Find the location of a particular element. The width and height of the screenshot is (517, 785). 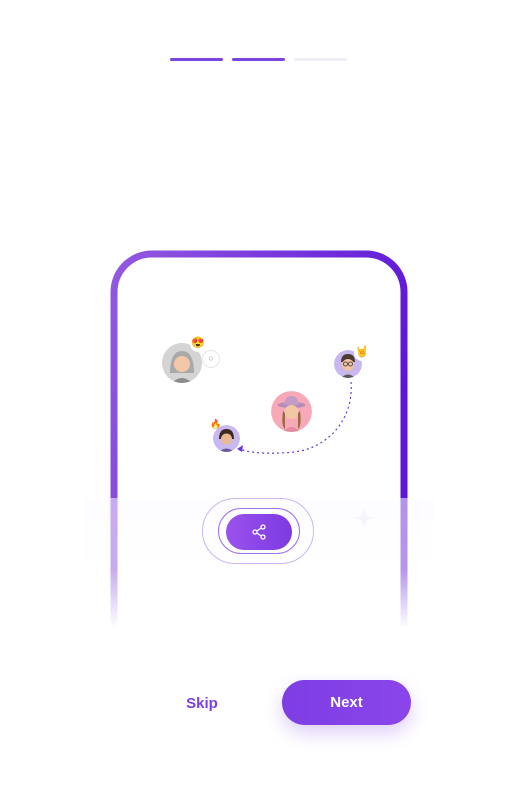

step-progress is located at coordinates (259, 60).